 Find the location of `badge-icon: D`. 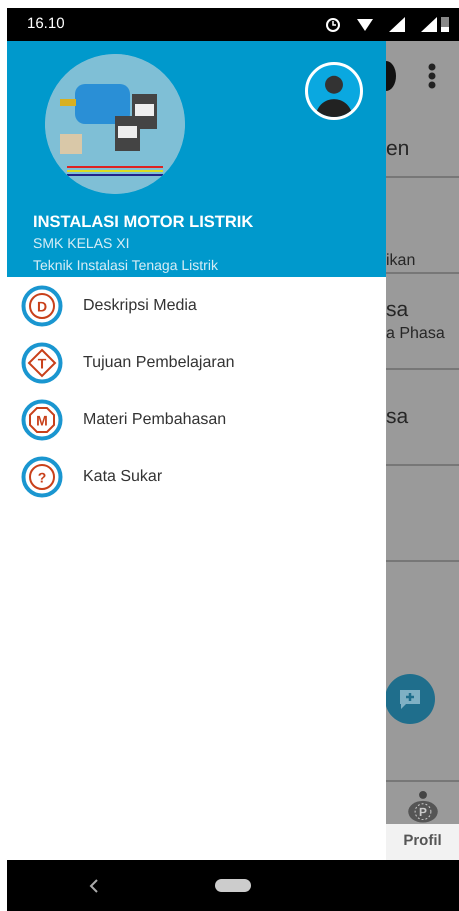

badge-icon: D is located at coordinates (42, 305).